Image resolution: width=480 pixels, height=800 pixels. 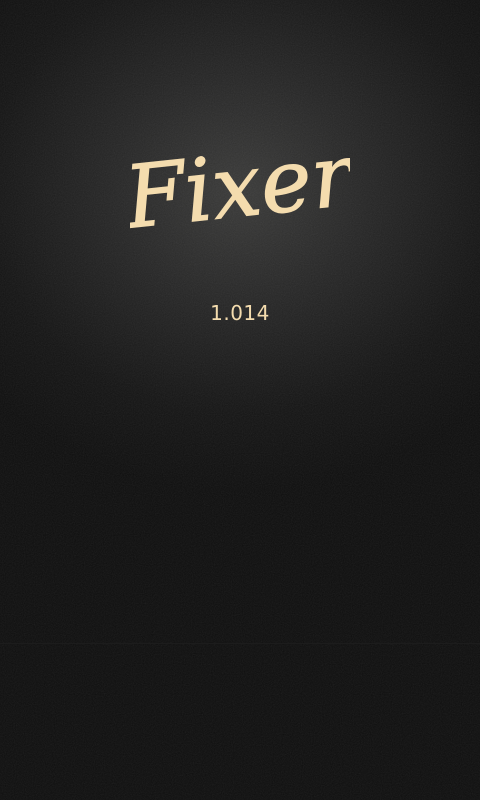 What do you see at coordinates (240, 643) in the screenshot?
I see `divider` at bounding box center [240, 643].